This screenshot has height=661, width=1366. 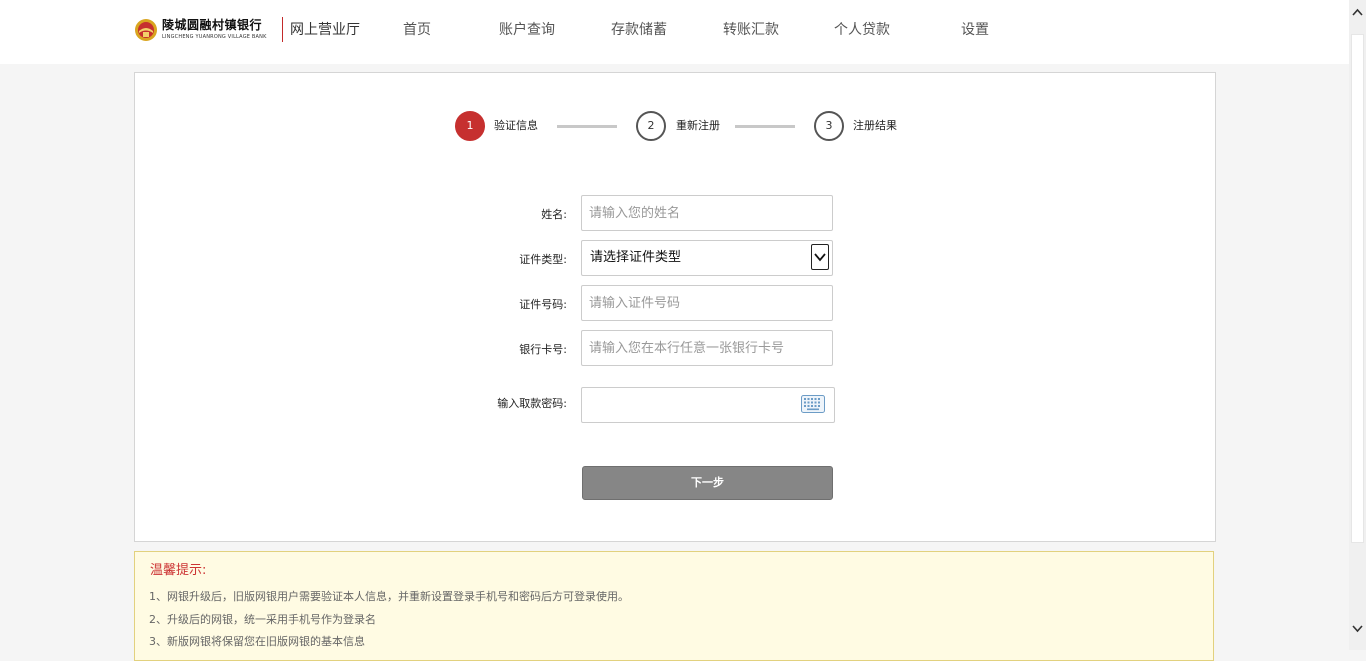 What do you see at coordinates (1357, 12) in the screenshot?
I see `chevron-up-icon` at bounding box center [1357, 12].